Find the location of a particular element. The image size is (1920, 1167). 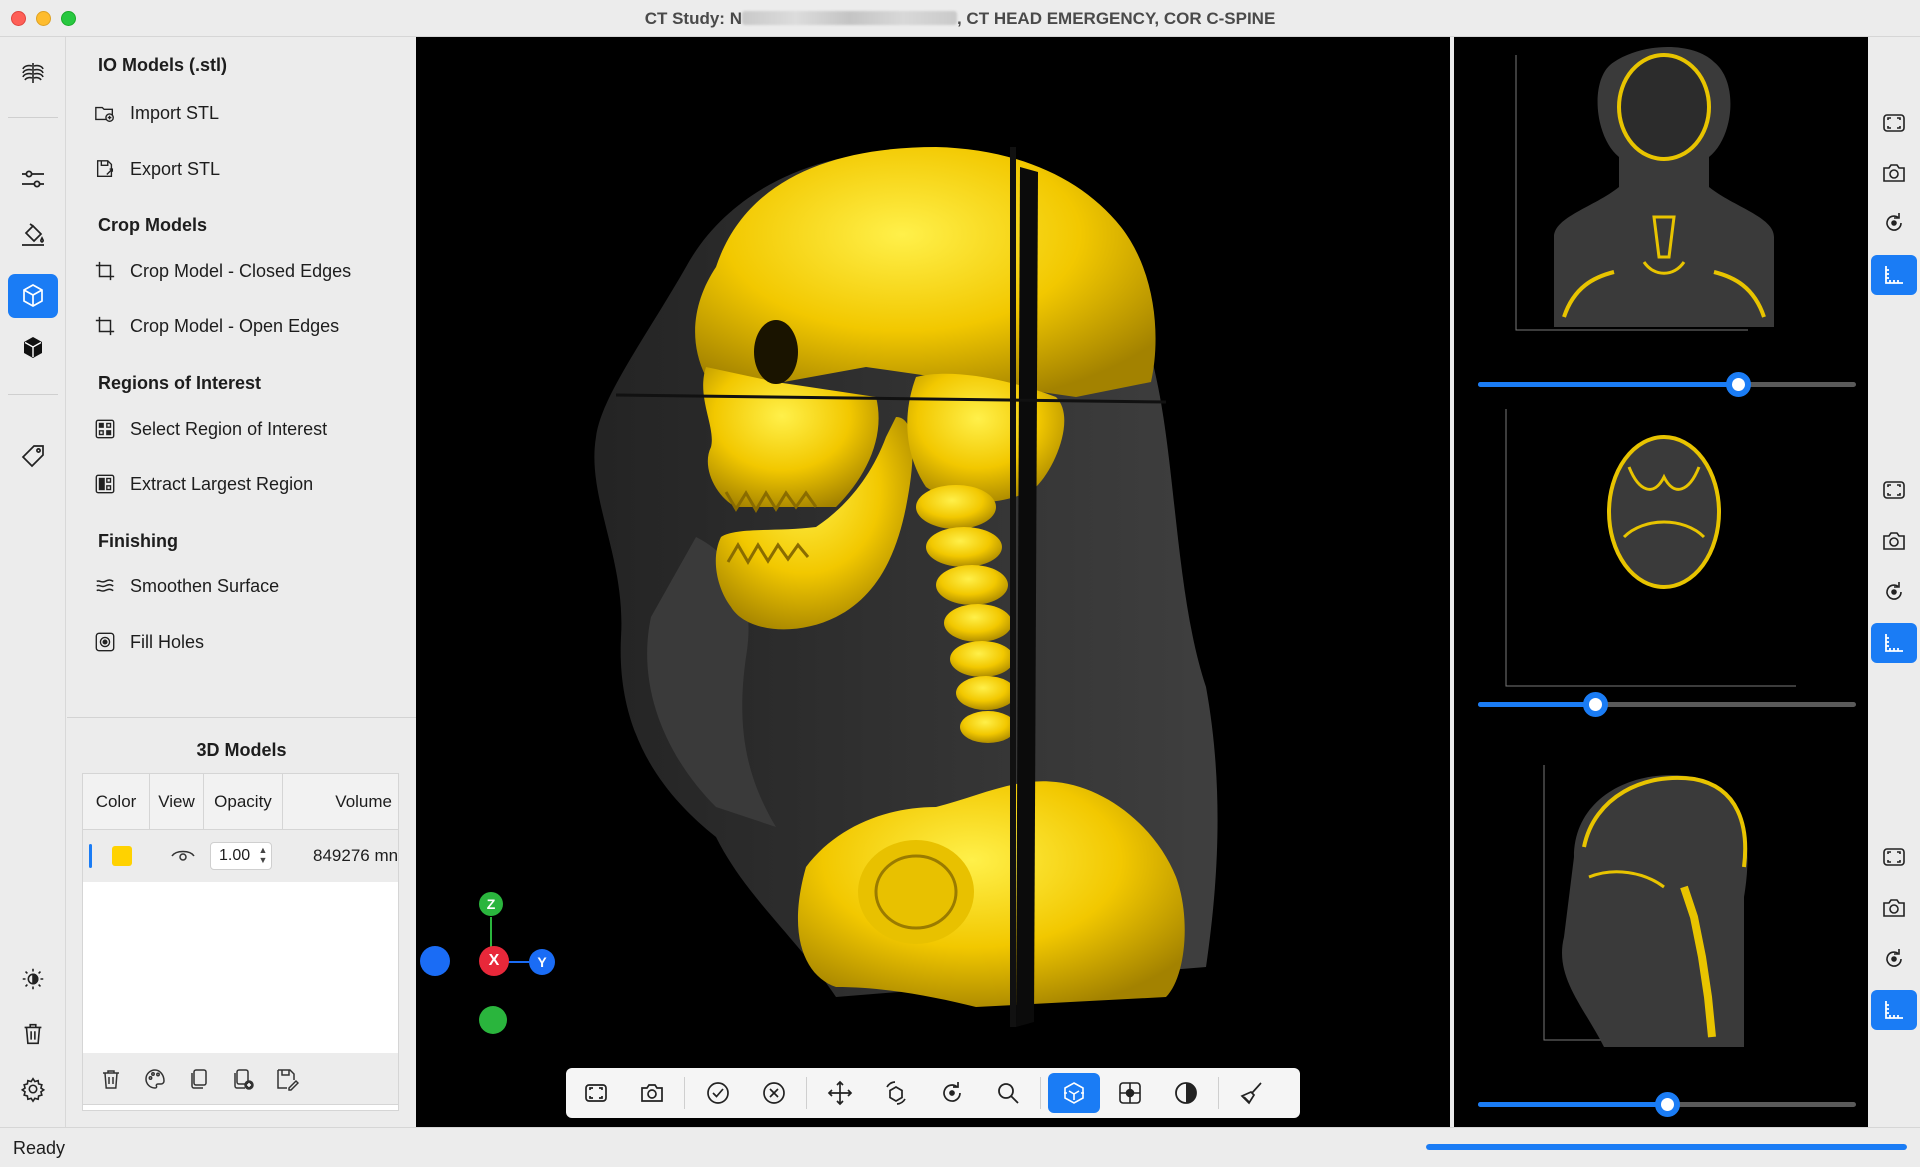

cube-solid-icon is located at coordinates (33, 347).